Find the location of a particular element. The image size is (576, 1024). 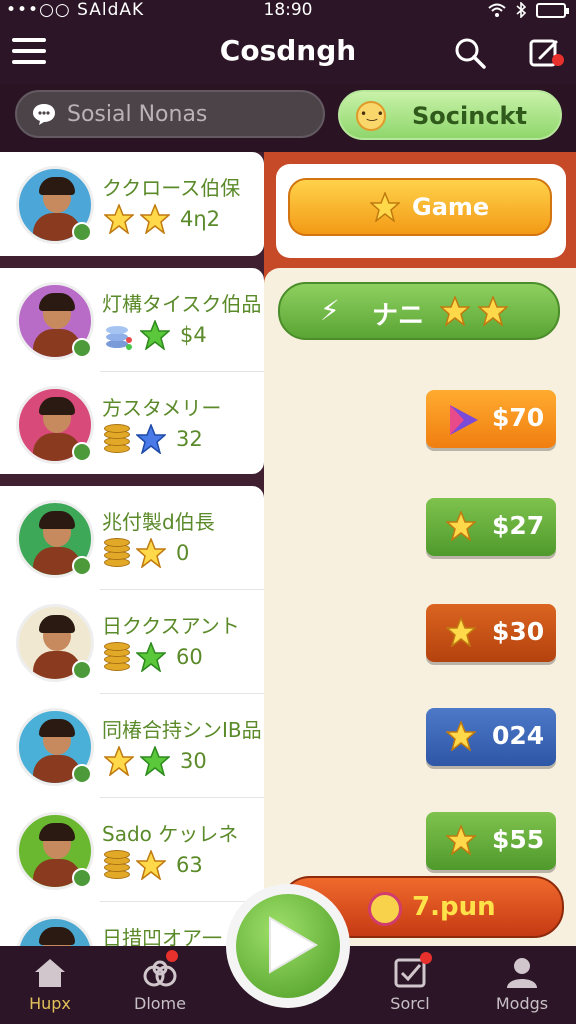

bluetooth-icon is located at coordinates (521, 10).